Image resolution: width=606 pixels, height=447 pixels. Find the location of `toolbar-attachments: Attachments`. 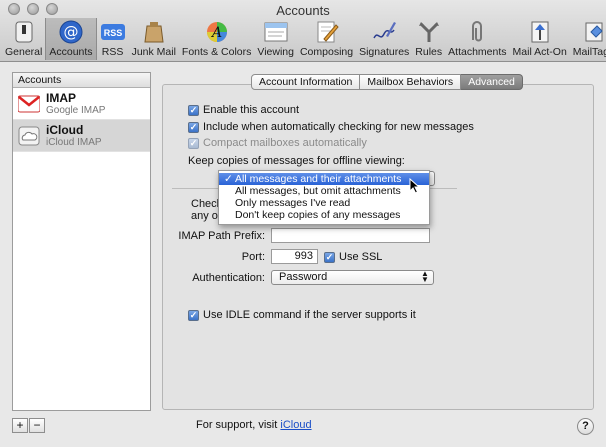

toolbar-attachments: Attachments is located at coordinates (477, 39).